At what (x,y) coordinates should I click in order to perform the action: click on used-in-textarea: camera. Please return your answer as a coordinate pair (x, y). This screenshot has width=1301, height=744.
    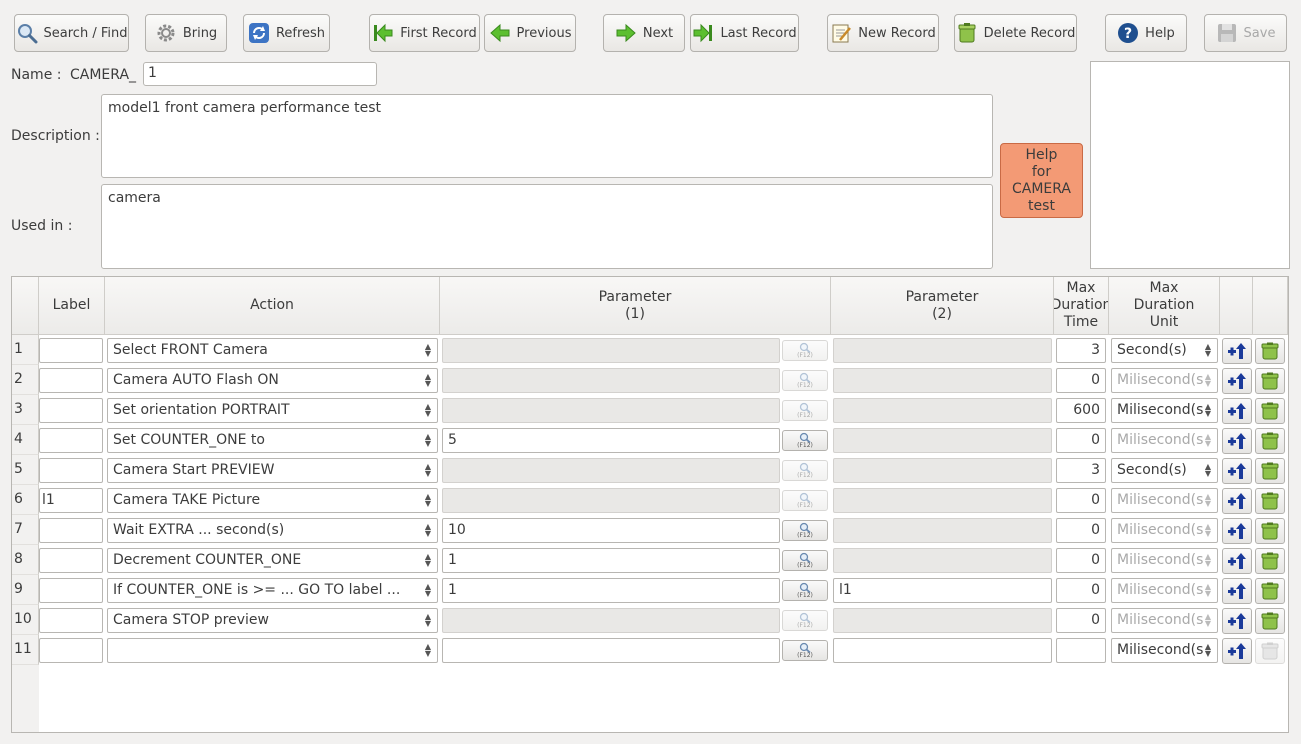
    Looking at the image, I should click on (547, 226).